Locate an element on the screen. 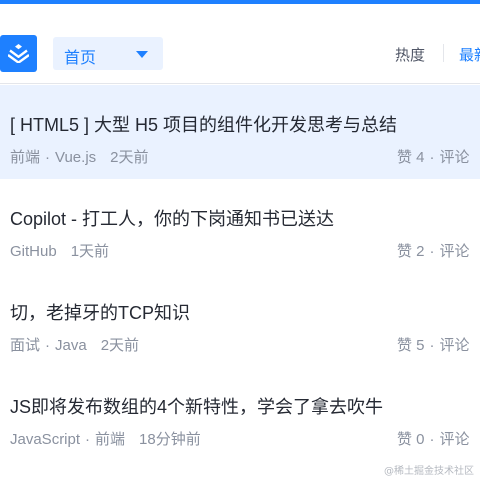 This screenshot has height=480, width=480. article-title: Copilot - 打工人，你的下岗通知书已送达 is located at coordinates (172, 218).